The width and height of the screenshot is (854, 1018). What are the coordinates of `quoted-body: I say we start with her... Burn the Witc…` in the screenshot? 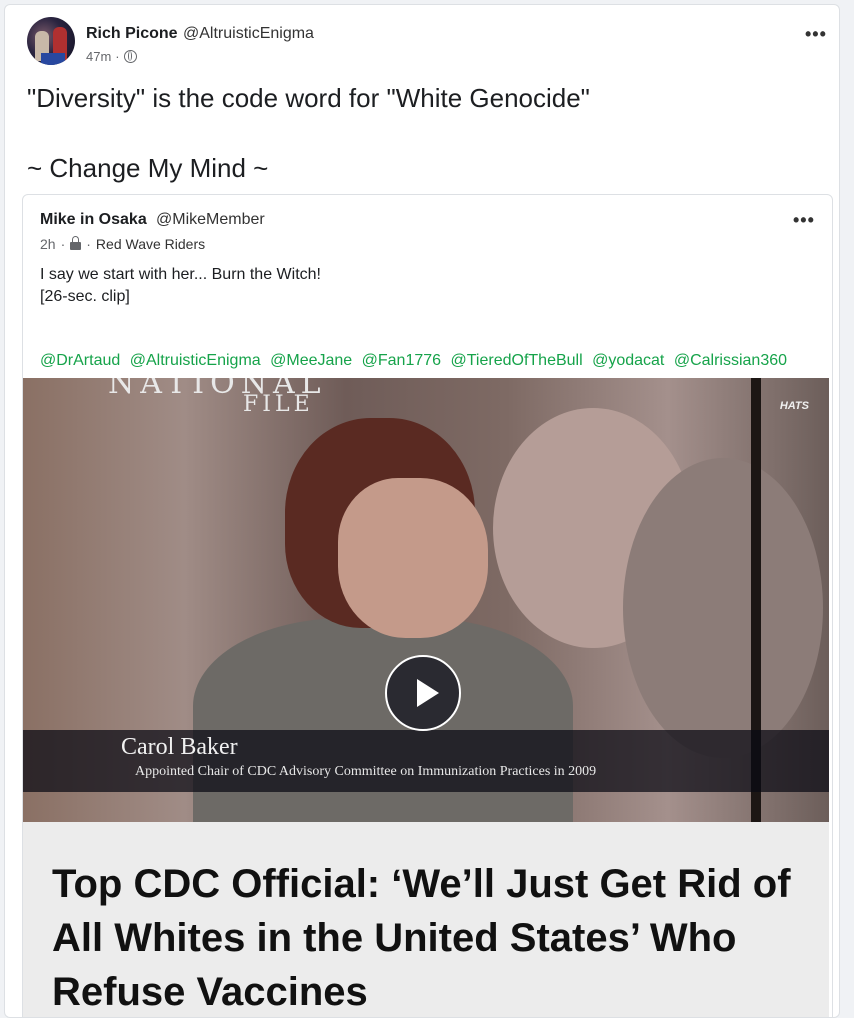 It's located at (180, 286).